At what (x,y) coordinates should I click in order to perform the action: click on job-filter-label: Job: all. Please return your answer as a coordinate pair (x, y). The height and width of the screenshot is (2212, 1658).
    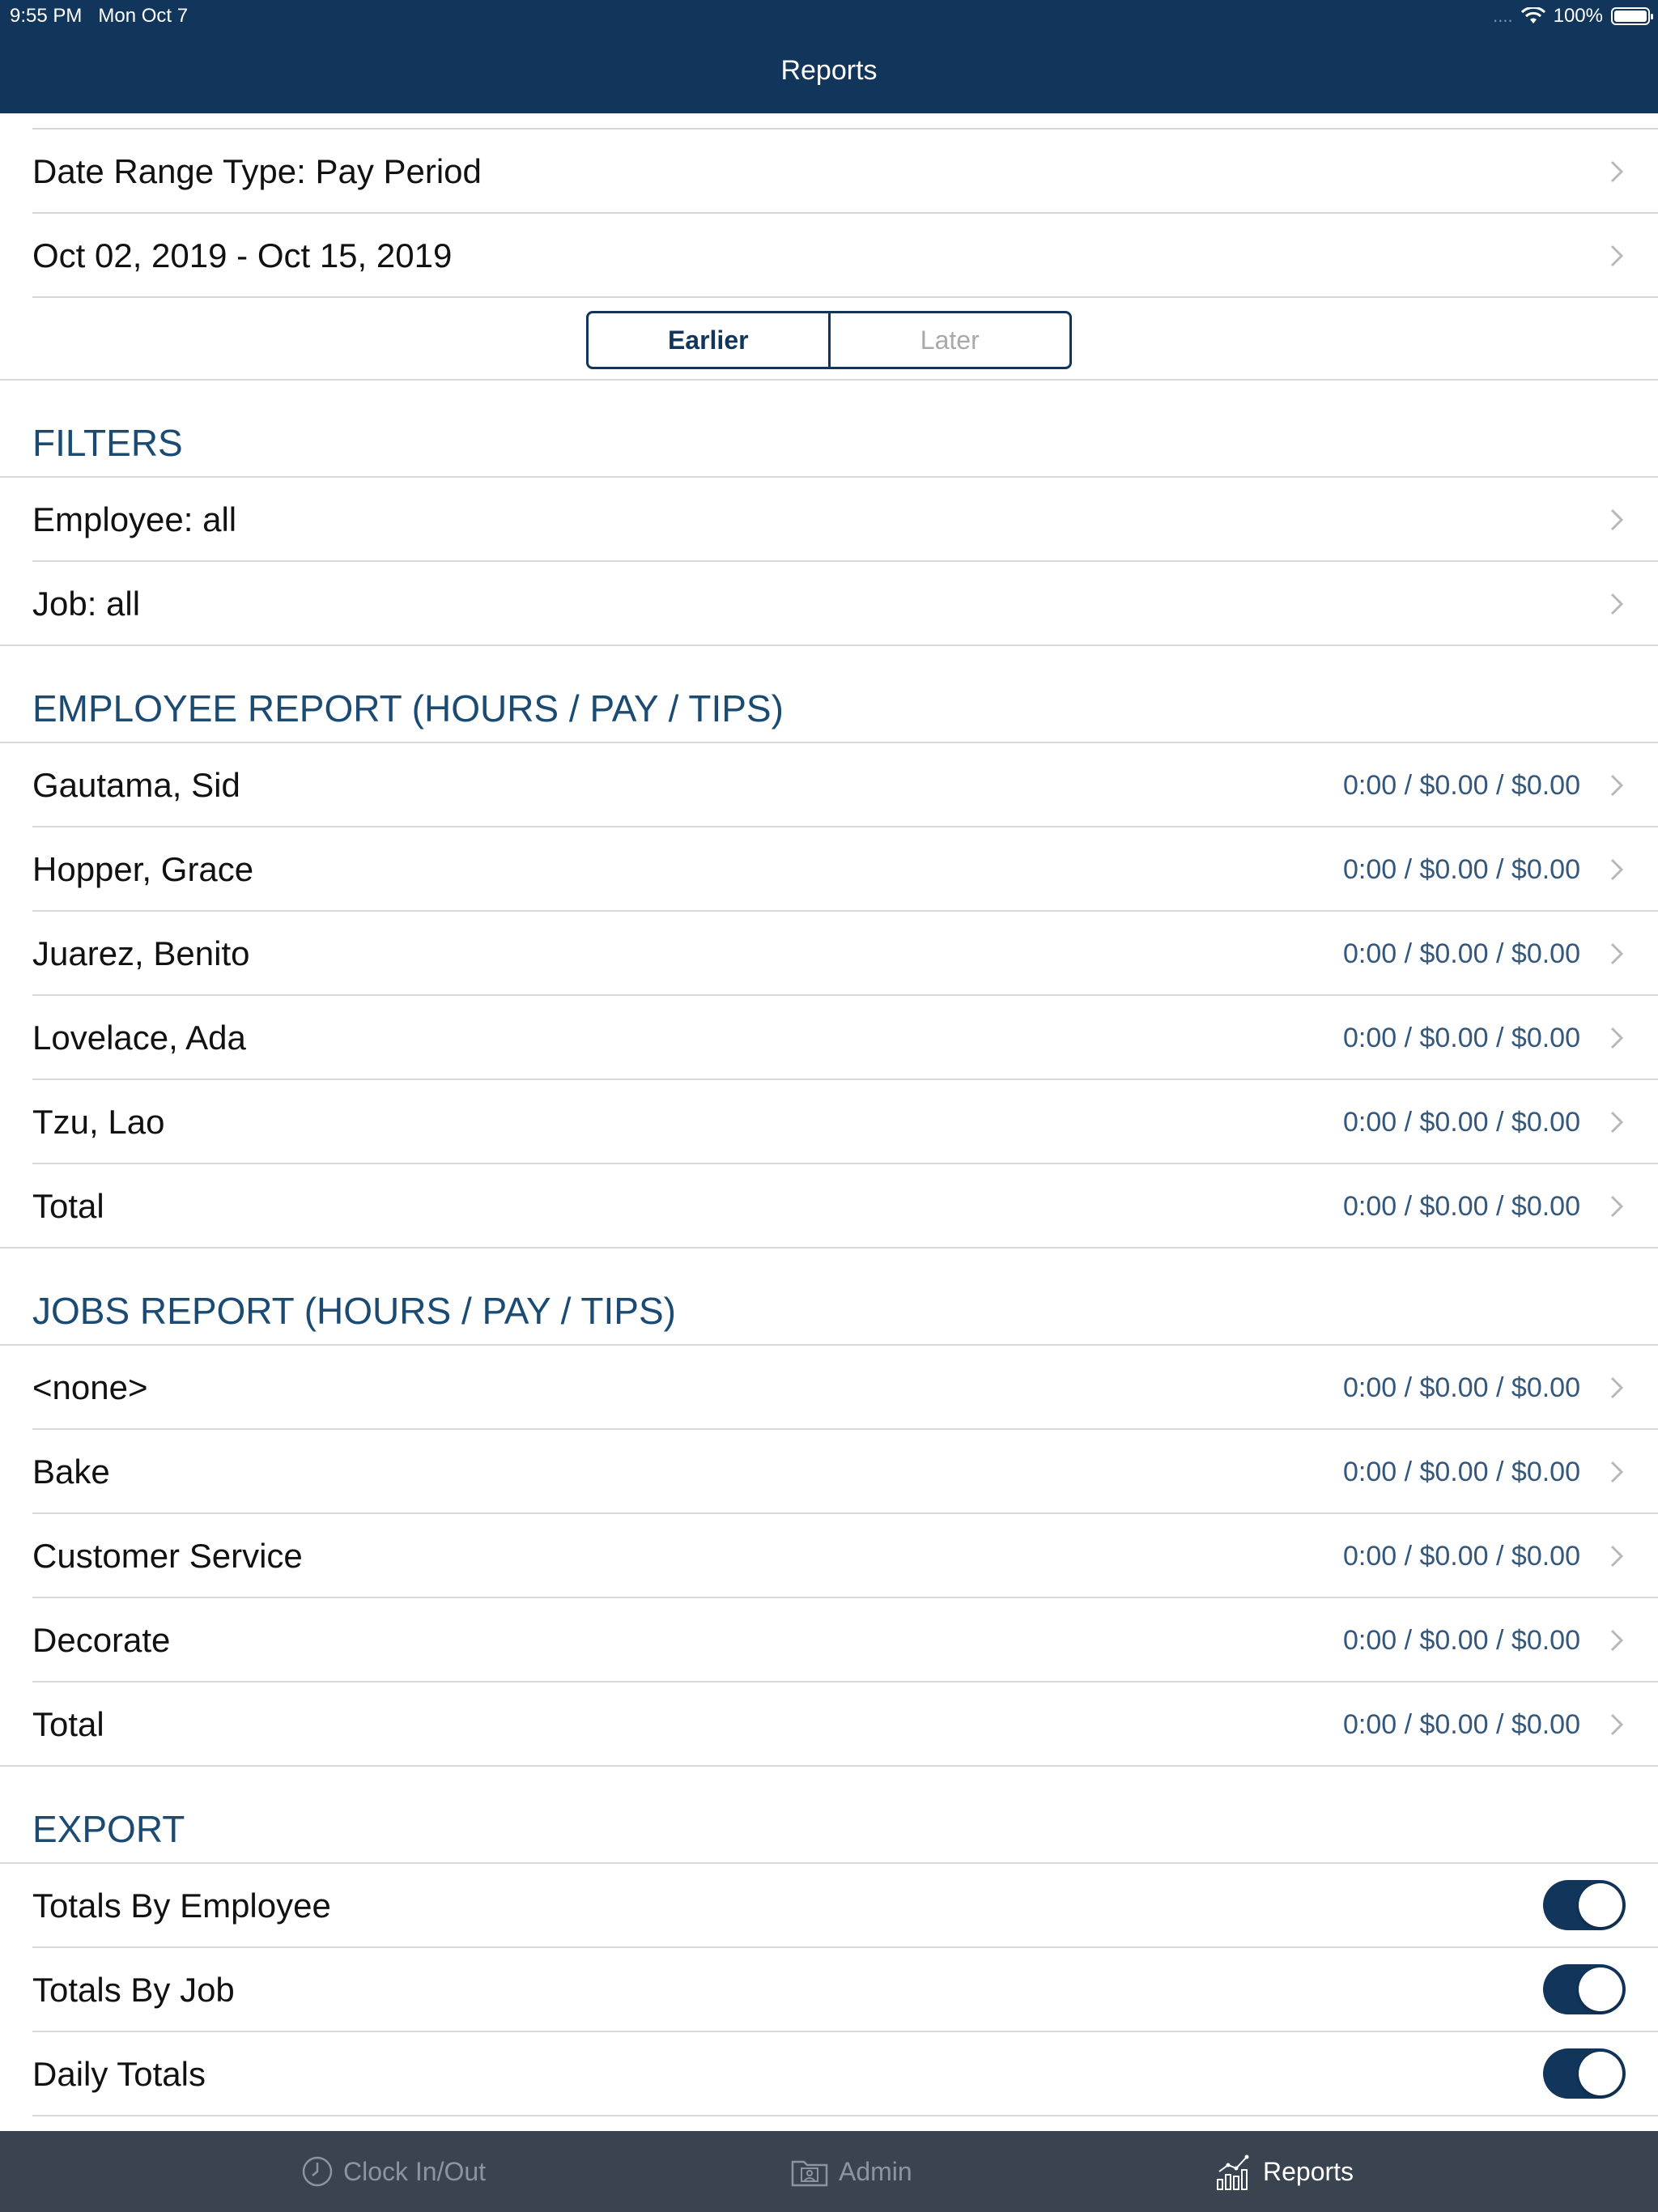
    Looking at the image, I should click on (86, 604).